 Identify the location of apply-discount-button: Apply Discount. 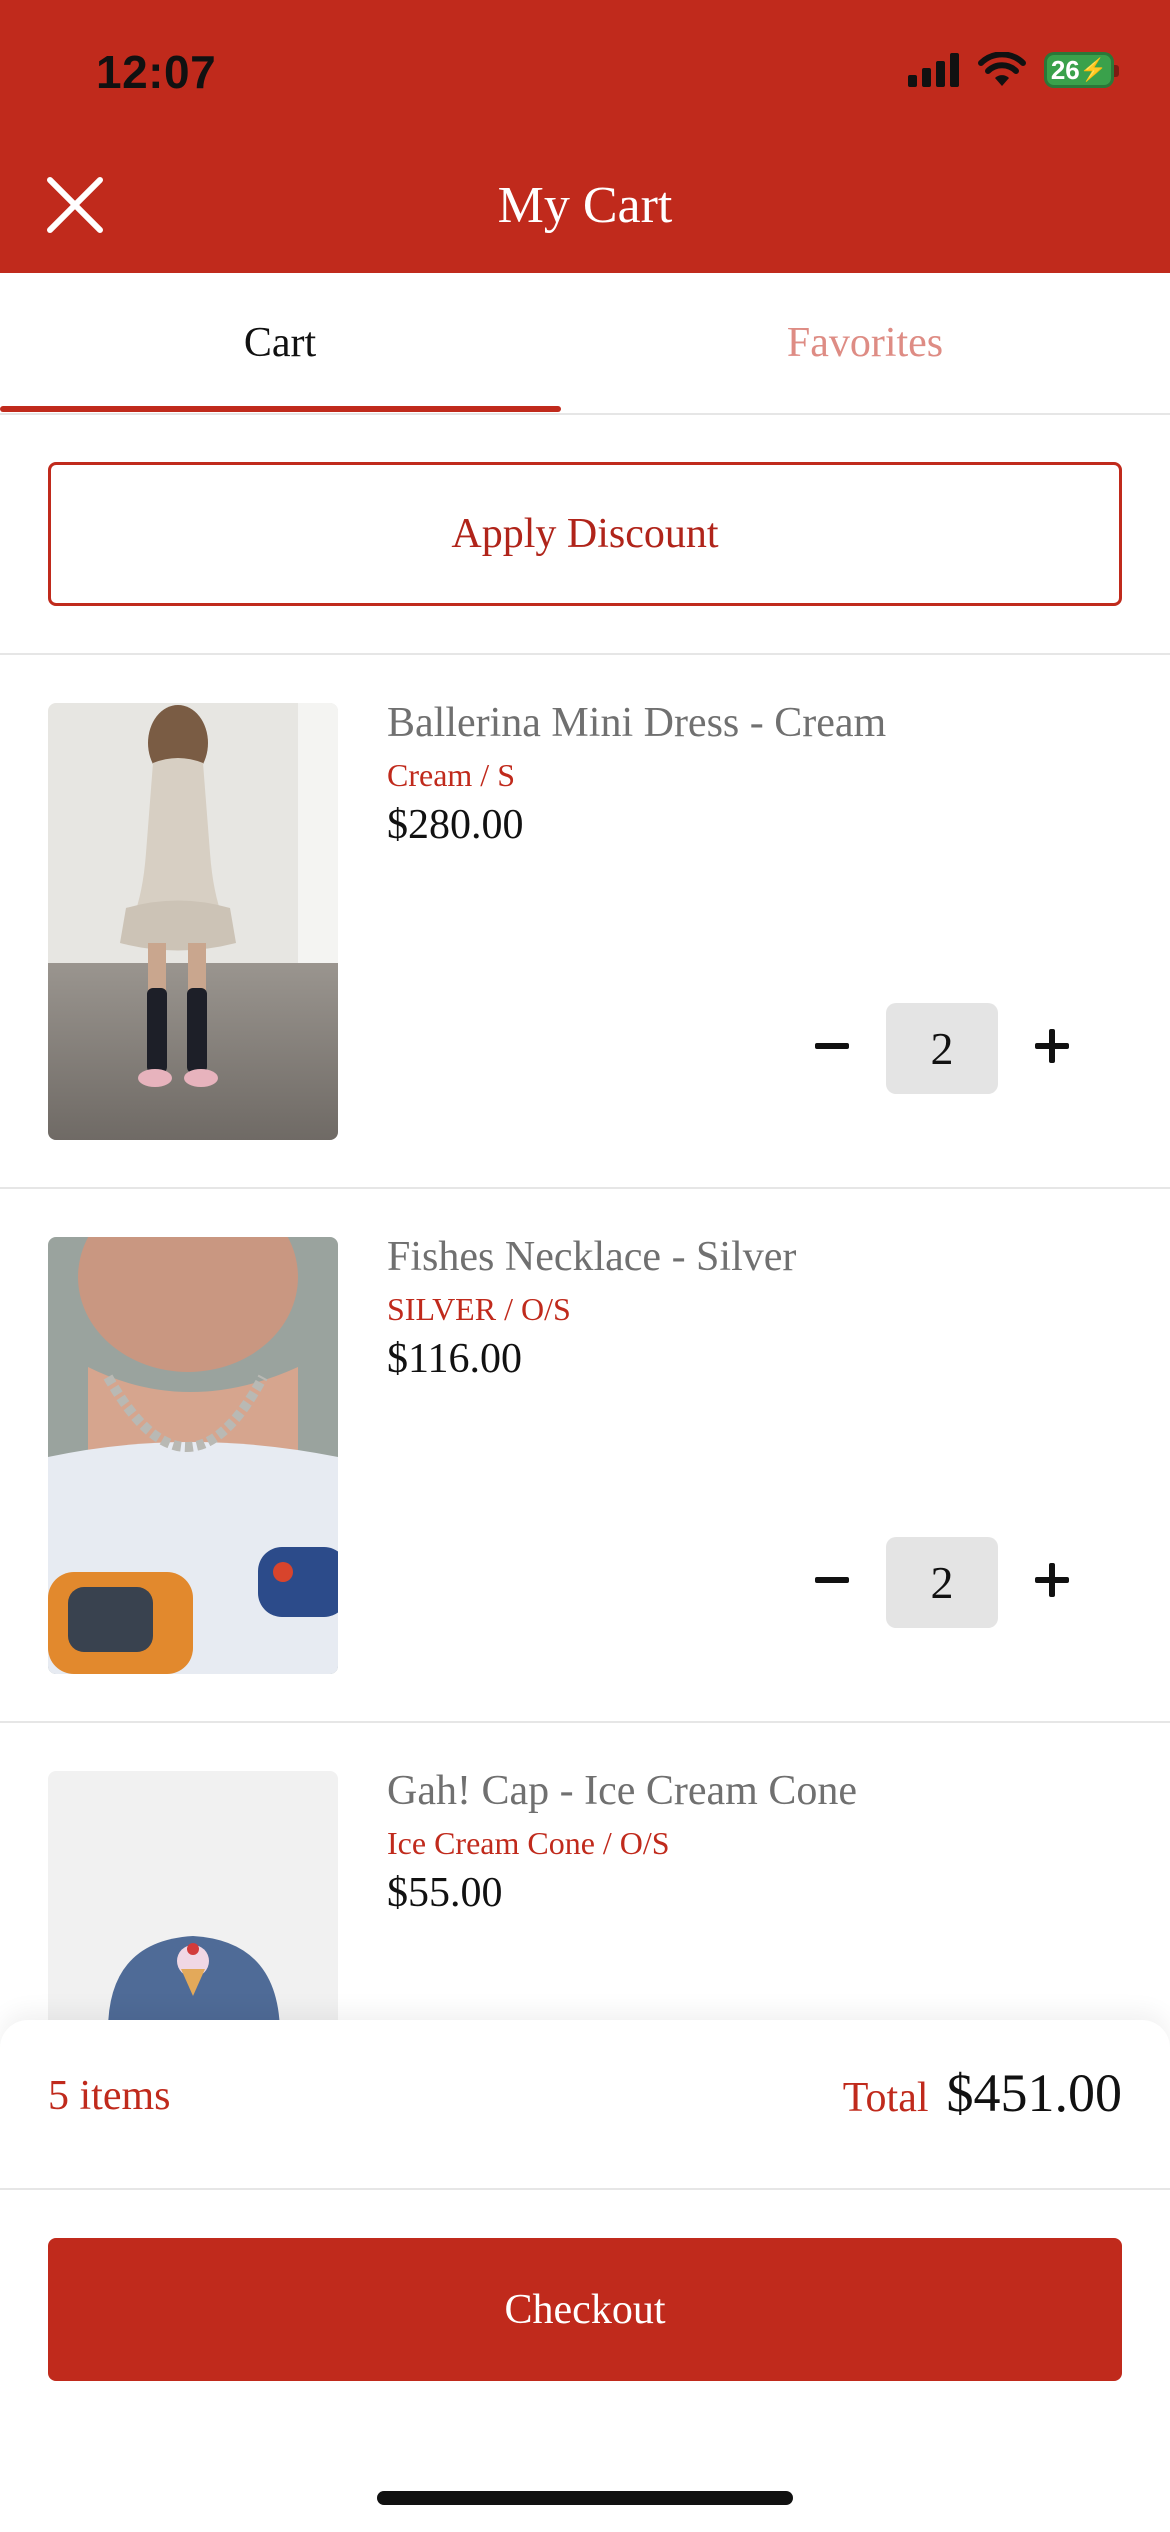
(585, 534).